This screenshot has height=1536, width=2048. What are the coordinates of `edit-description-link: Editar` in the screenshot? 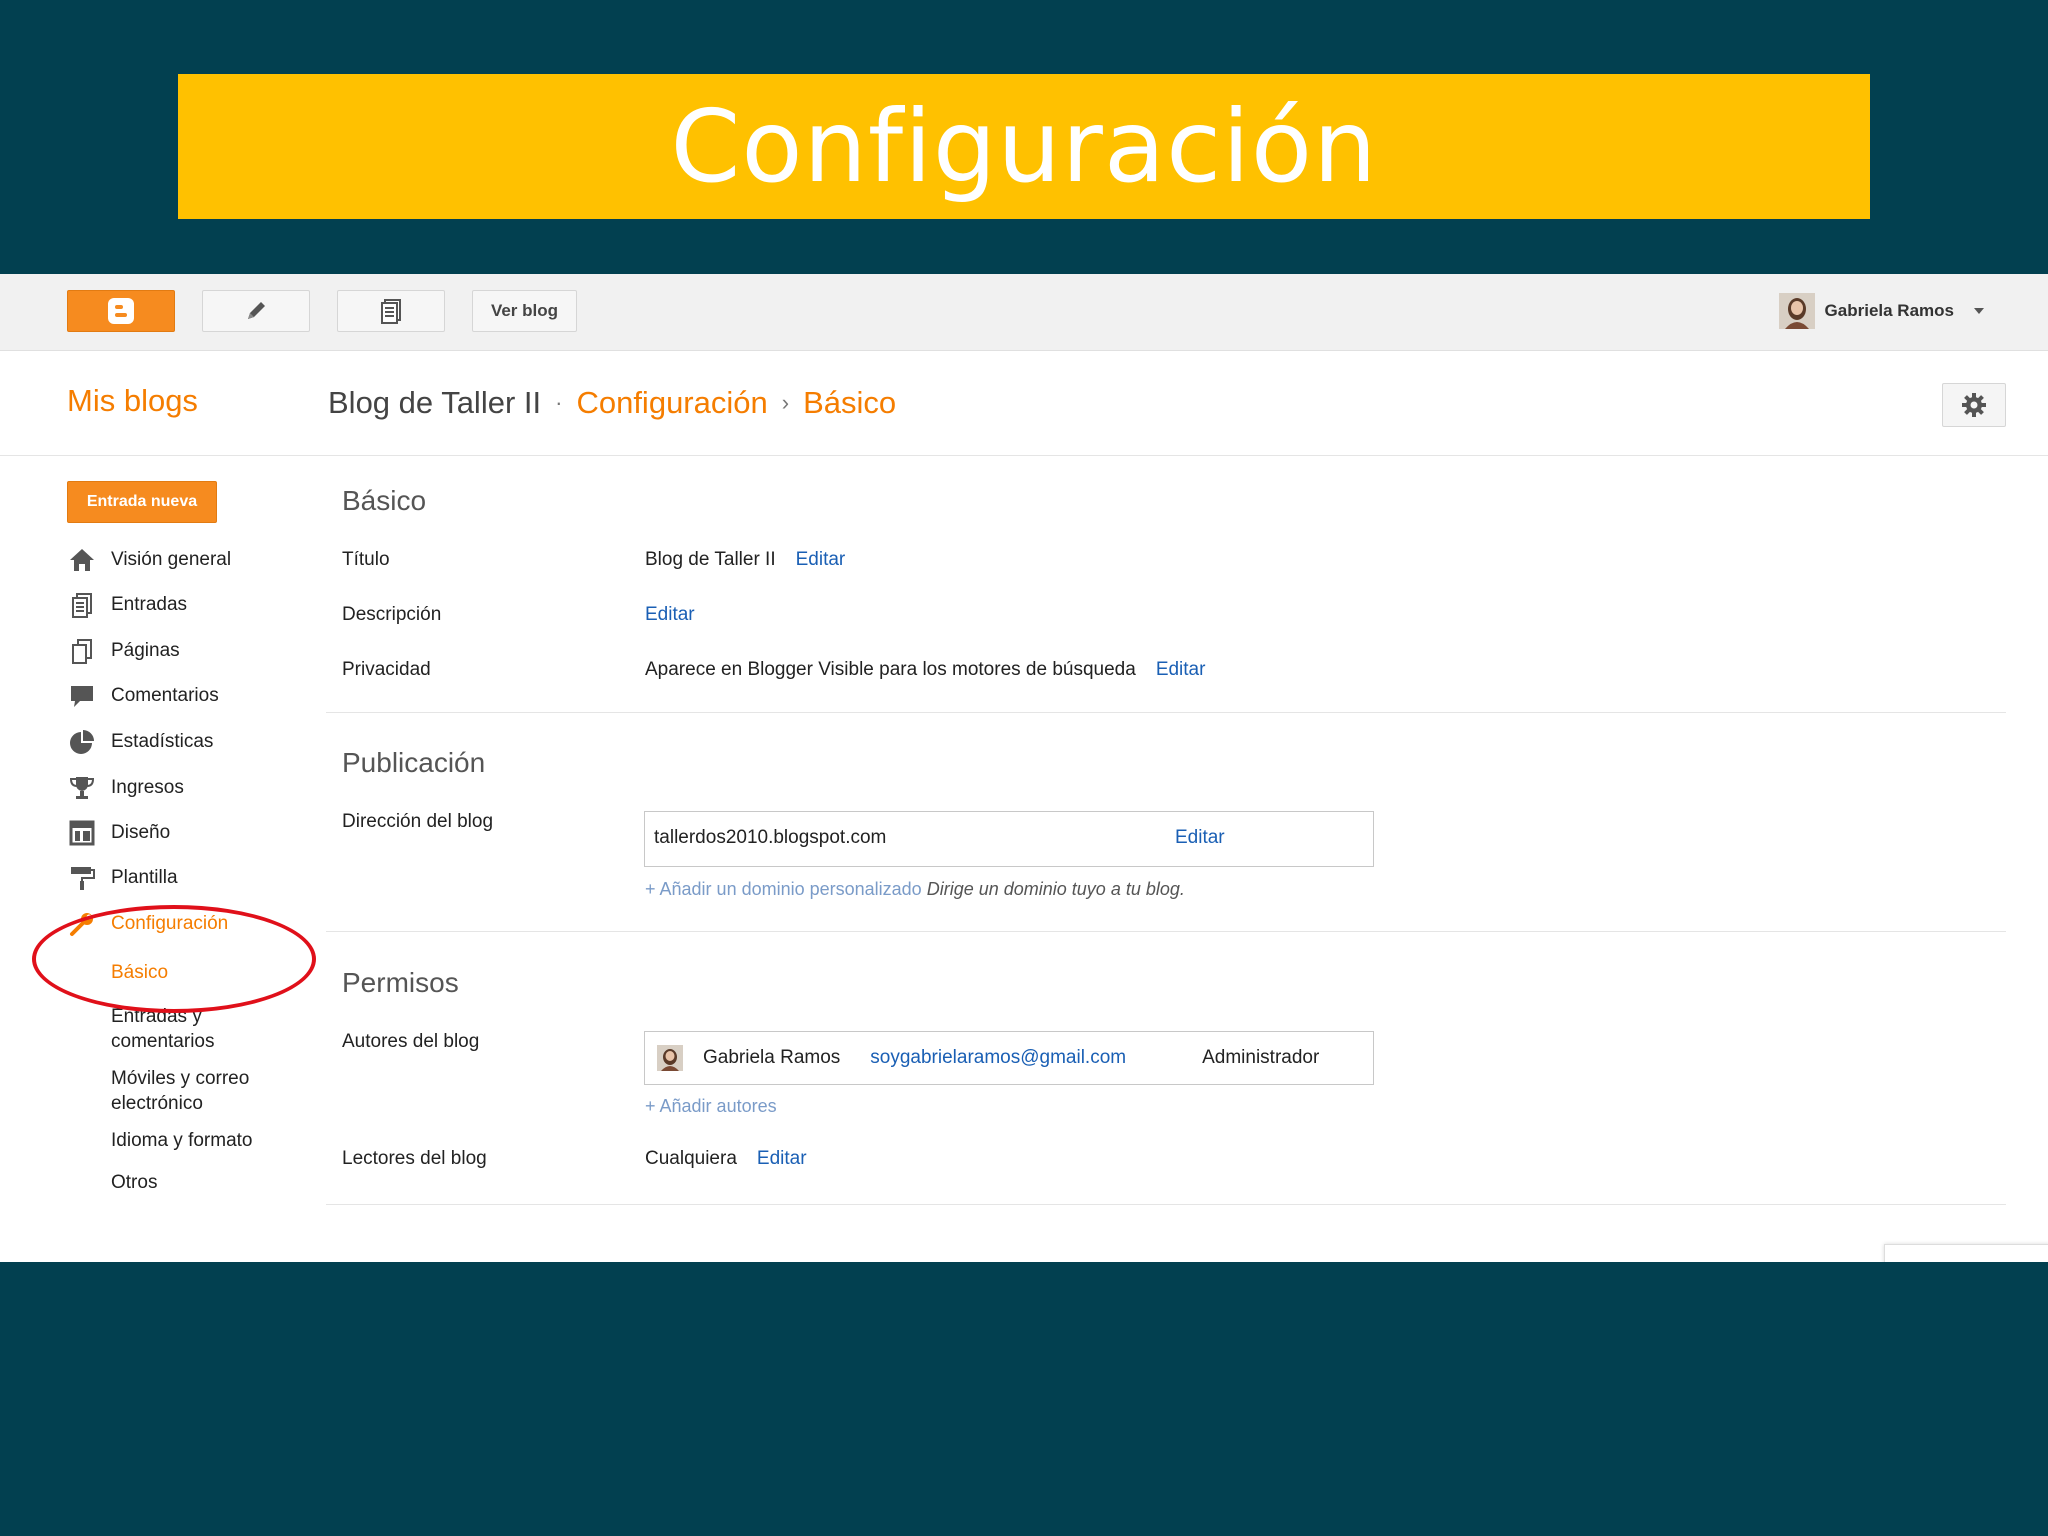 It's located at (670, 615).